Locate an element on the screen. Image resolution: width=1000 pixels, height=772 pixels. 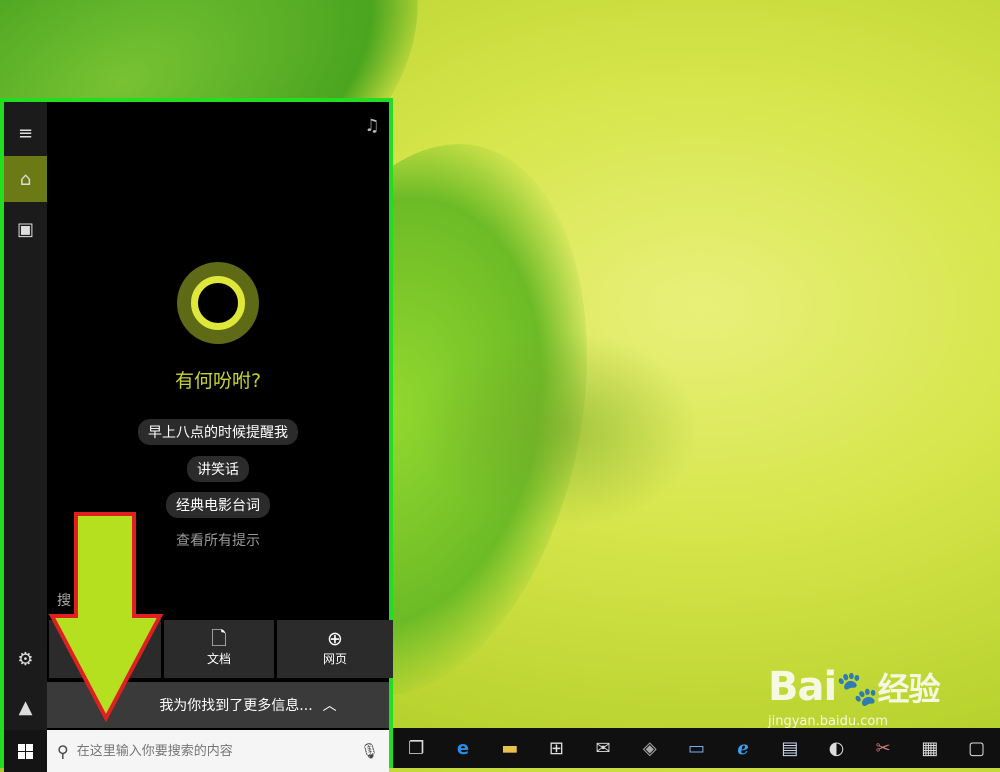
wallpaper-shadow is located at coordinates (560, 430).